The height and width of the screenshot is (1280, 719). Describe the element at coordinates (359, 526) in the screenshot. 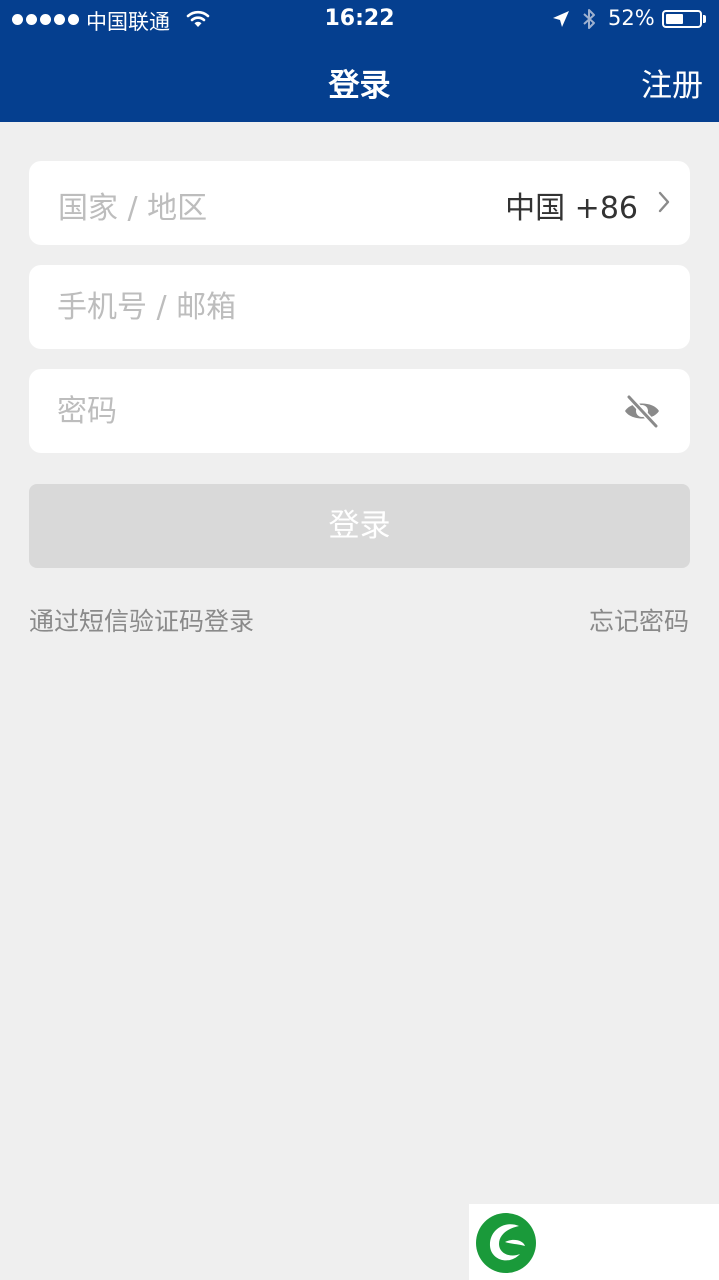

I see `login-button: 登录` at that location.